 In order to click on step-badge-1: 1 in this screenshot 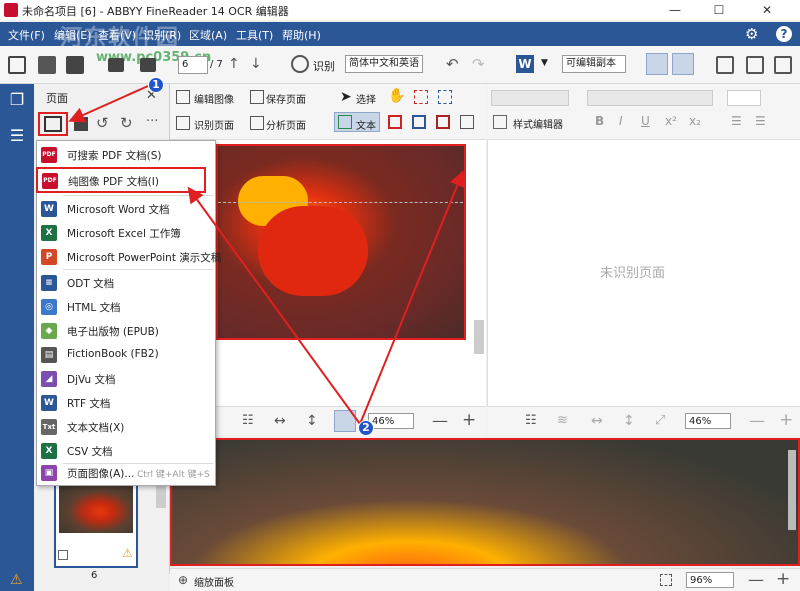, I will do `click(156, 85)`.